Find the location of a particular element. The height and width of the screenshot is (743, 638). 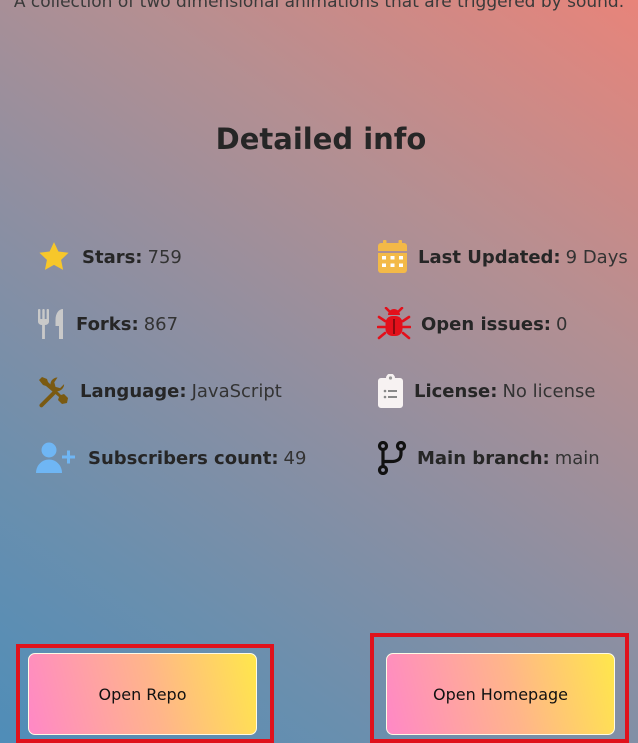

bug-icon is located at coordinates (394, 324).